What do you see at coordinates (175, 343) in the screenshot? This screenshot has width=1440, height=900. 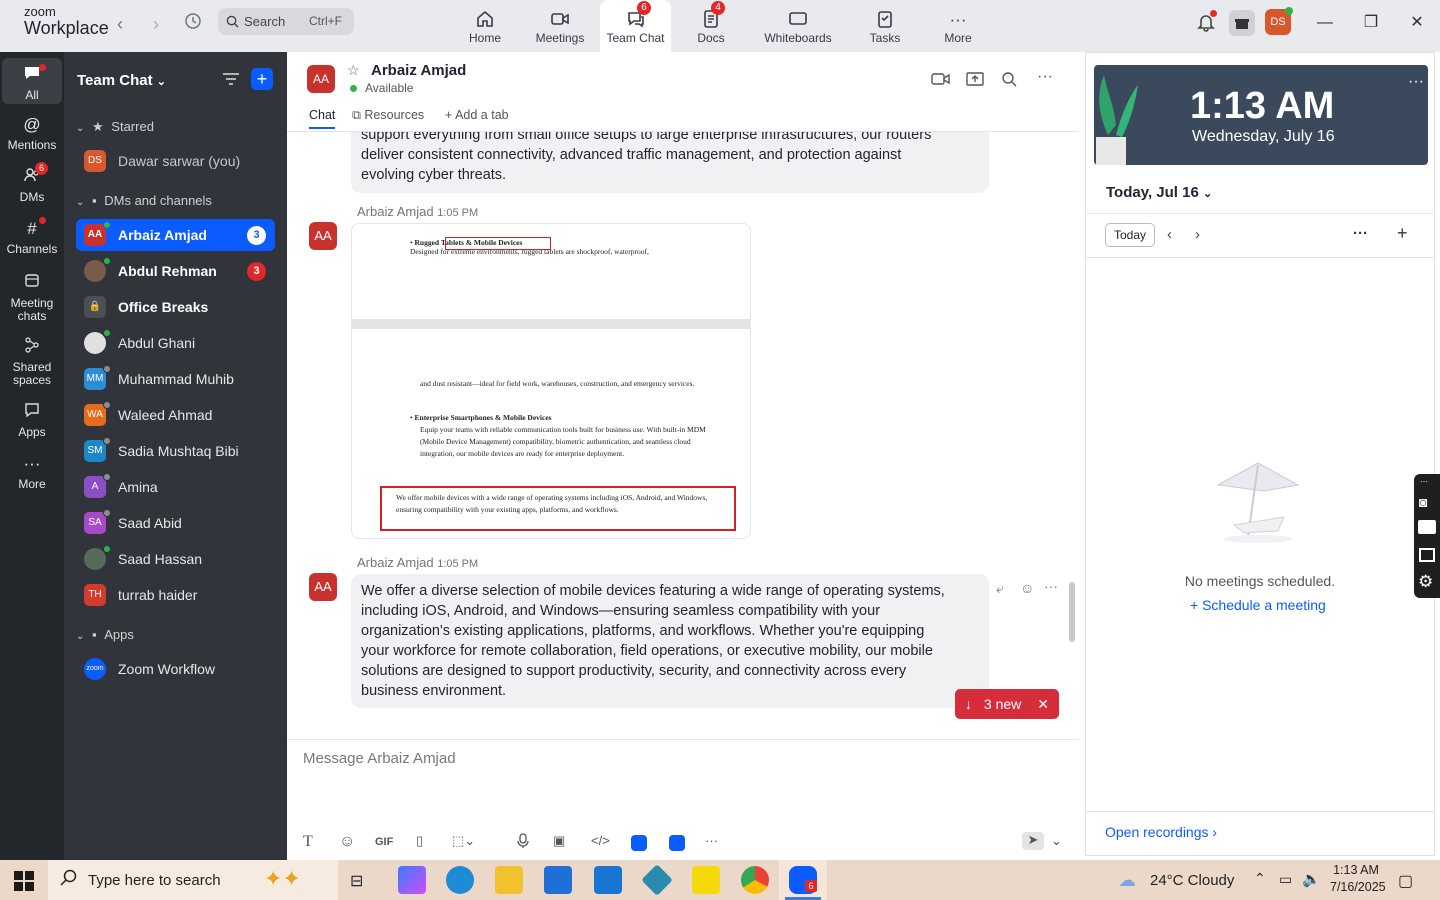 I see `sidebar-item-abdul-ghani: Abdul Ghani` at bounding box center [175, 343].